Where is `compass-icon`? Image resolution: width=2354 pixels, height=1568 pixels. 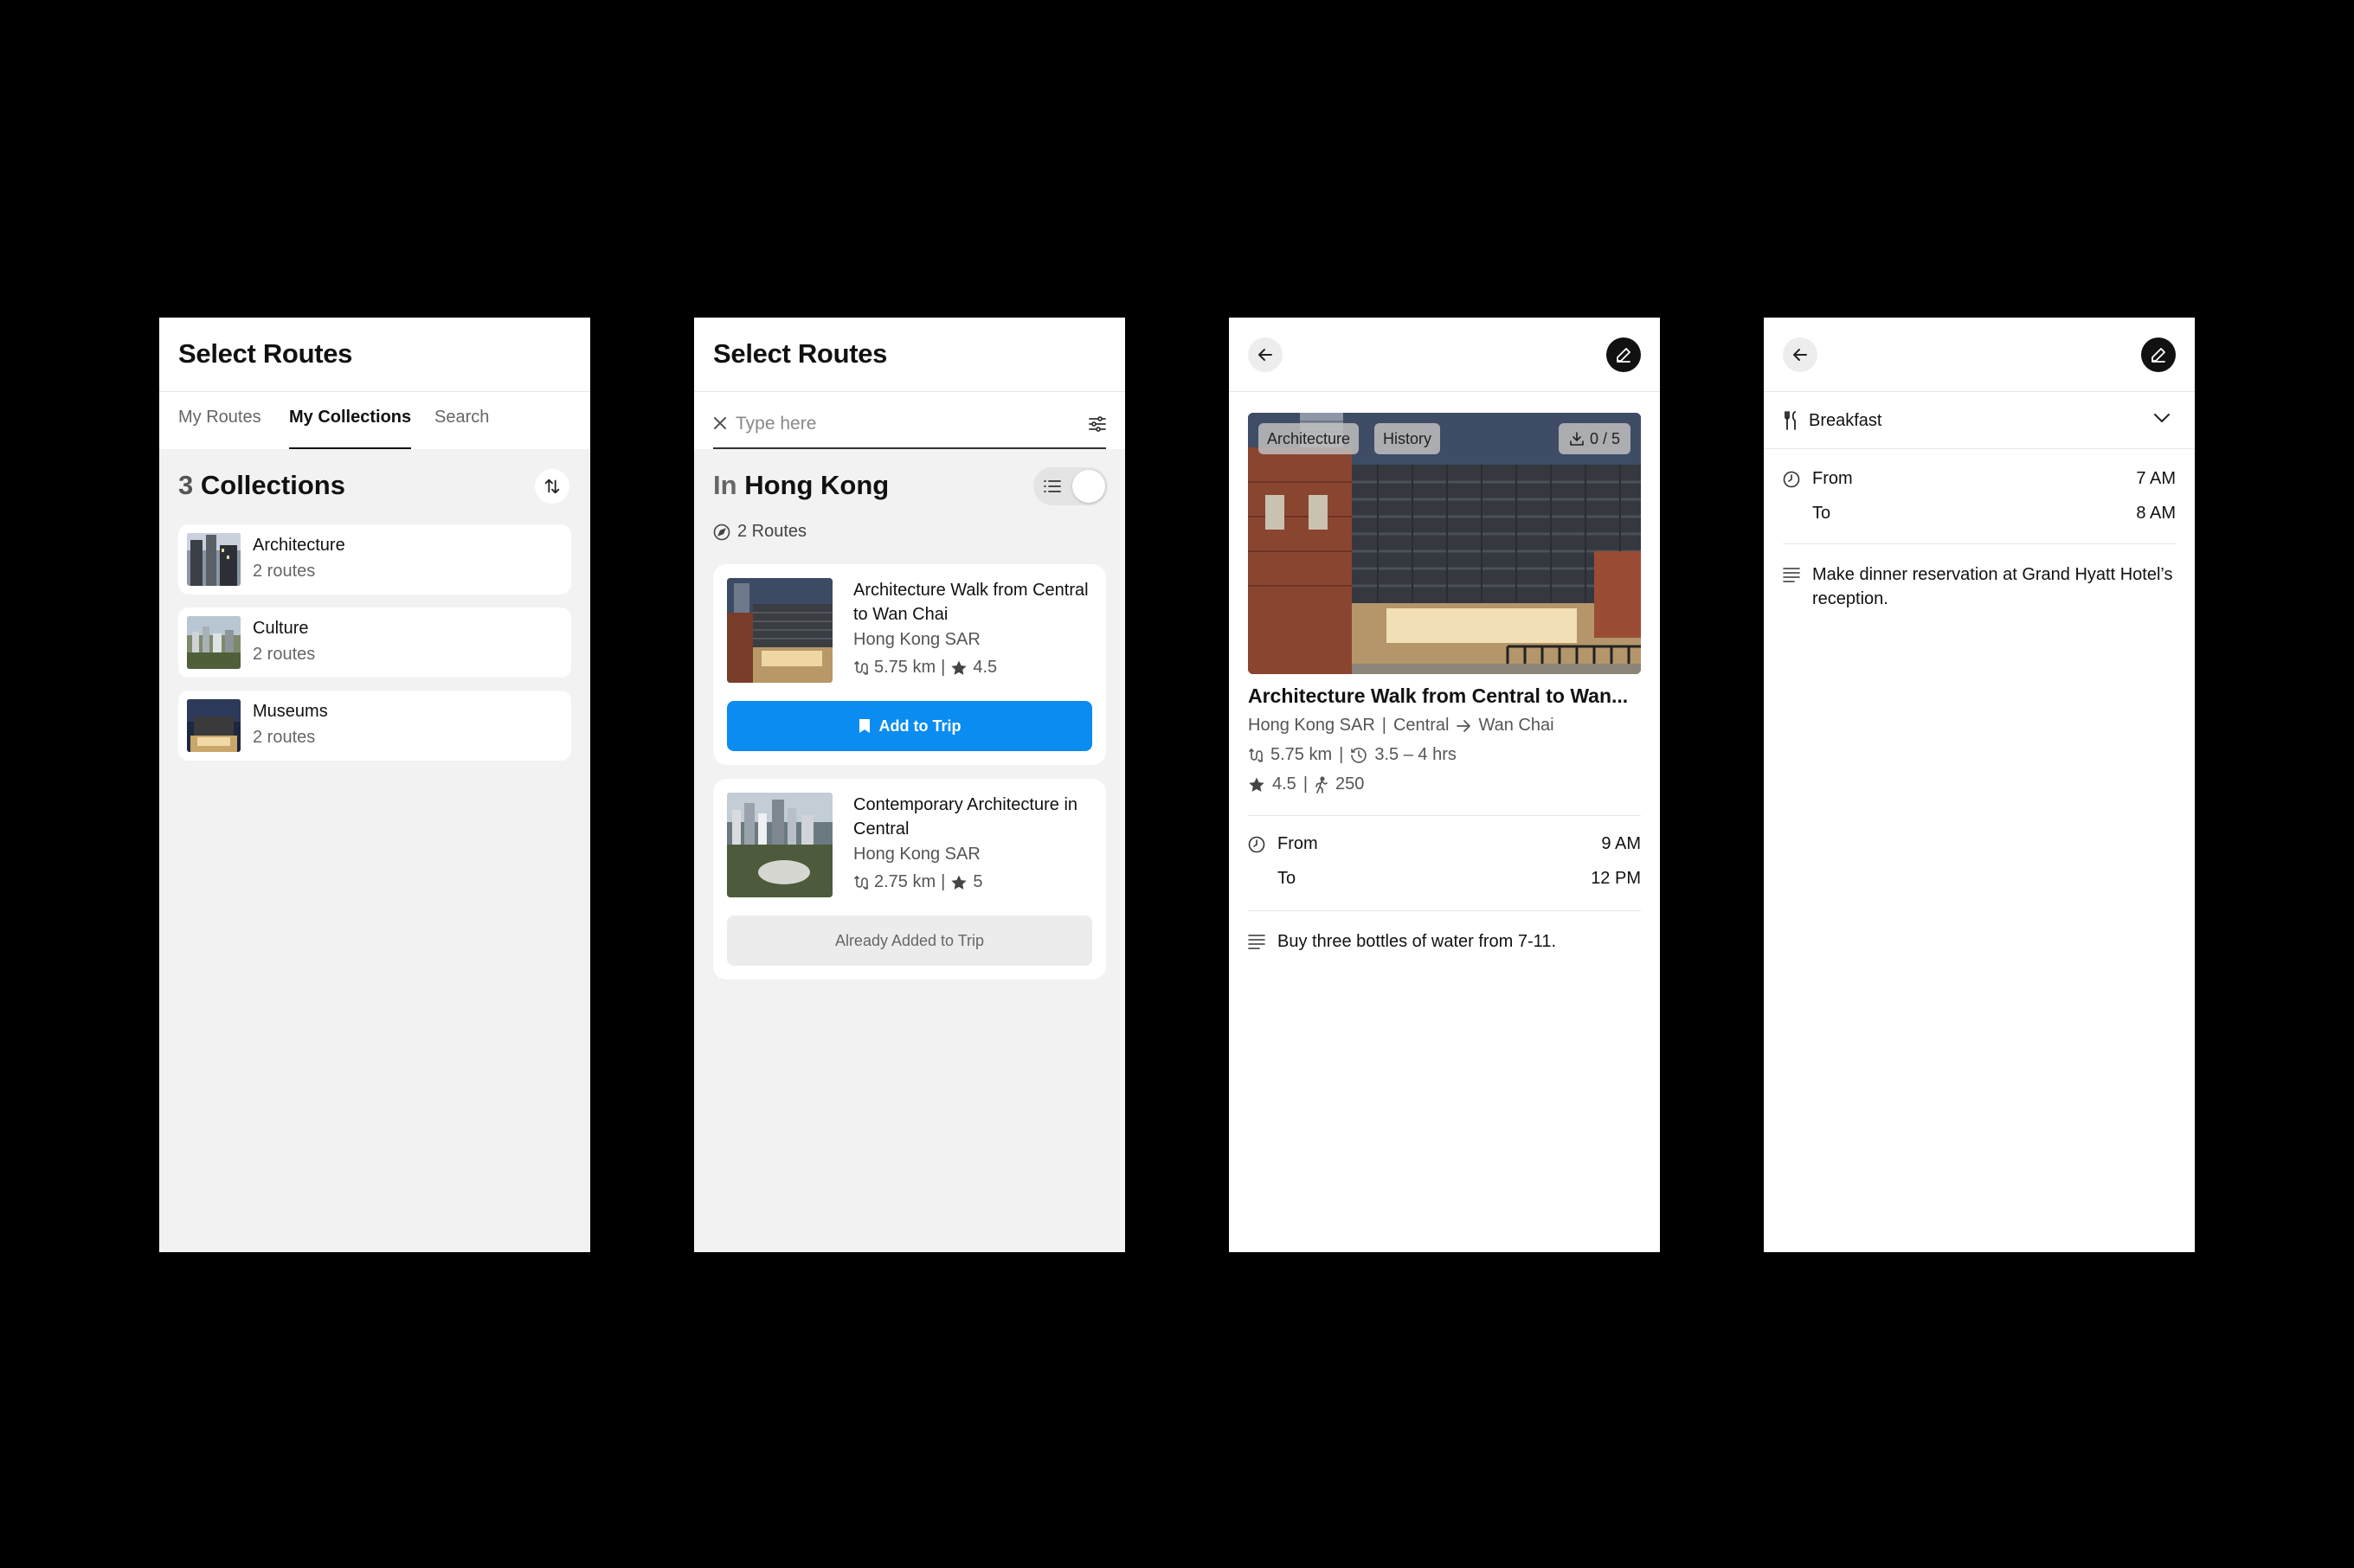
compass-icon is located at coordinates (721, 532).